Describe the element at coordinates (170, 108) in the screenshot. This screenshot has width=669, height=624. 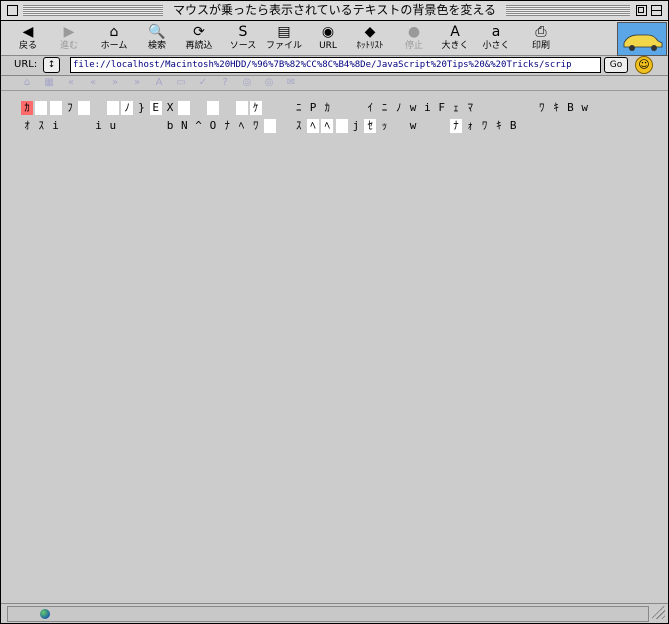
I see `text-char: X` at that location.